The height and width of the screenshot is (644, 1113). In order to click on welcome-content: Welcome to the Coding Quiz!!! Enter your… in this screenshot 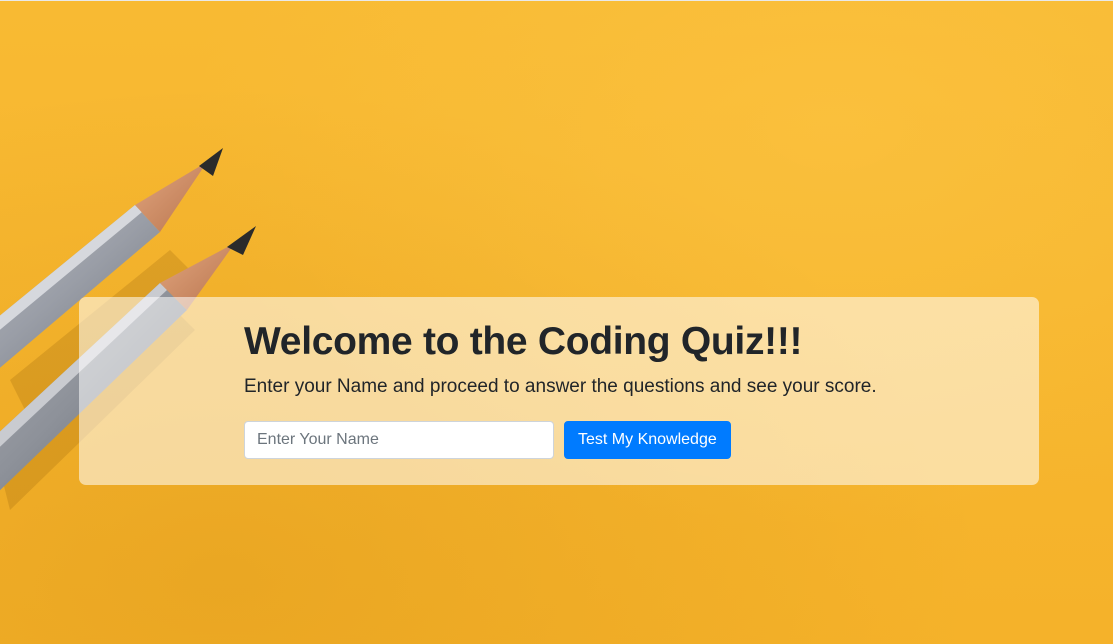, I will do `click(624, 389)`.